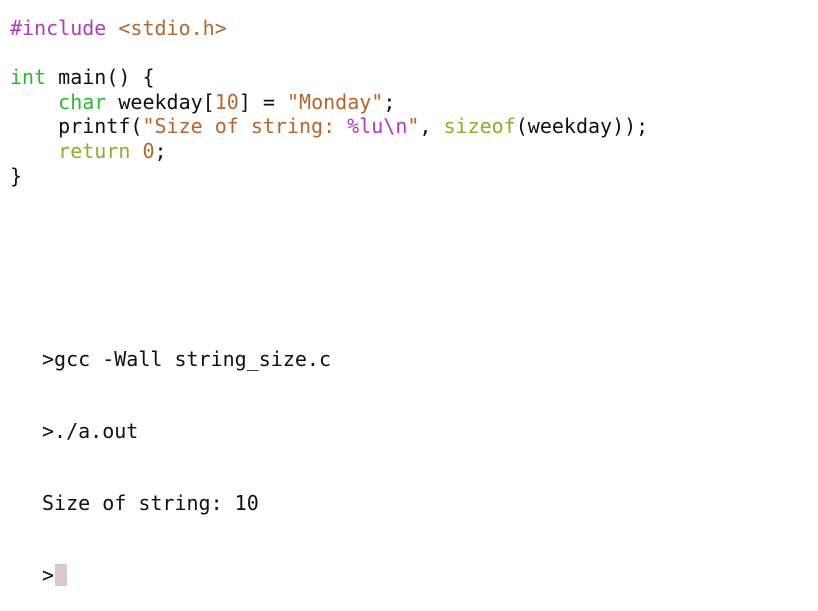 The image size is (818, 611). I want to click on code-token: (weekday));, so click(582, 126).